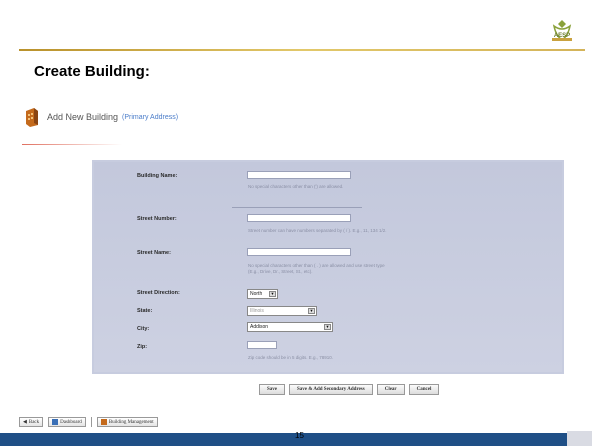 The height and width of the screenshot is (446, 592). Describe the element at coordinates (158, 293) in the screenshot. I see `street-direction-label: Street Direction:` at that location.